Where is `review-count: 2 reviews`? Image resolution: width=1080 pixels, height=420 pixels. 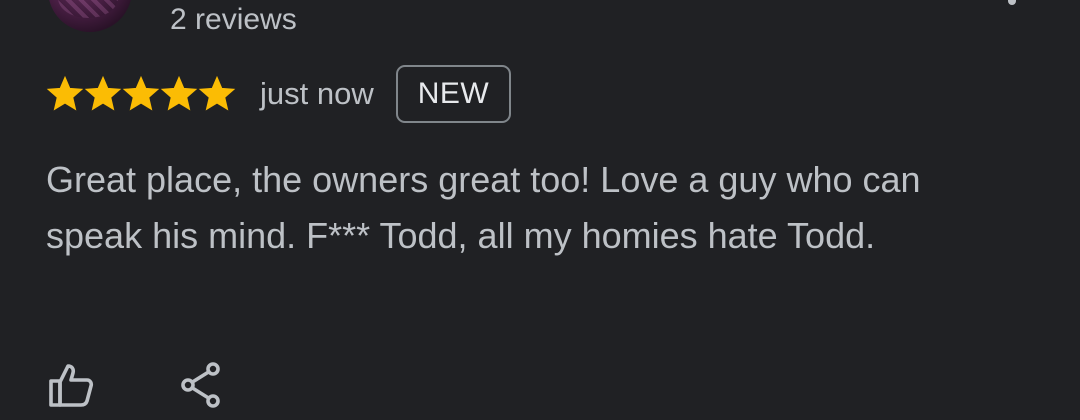
review-count: 2 reviews is located at coordinates (233, 19).